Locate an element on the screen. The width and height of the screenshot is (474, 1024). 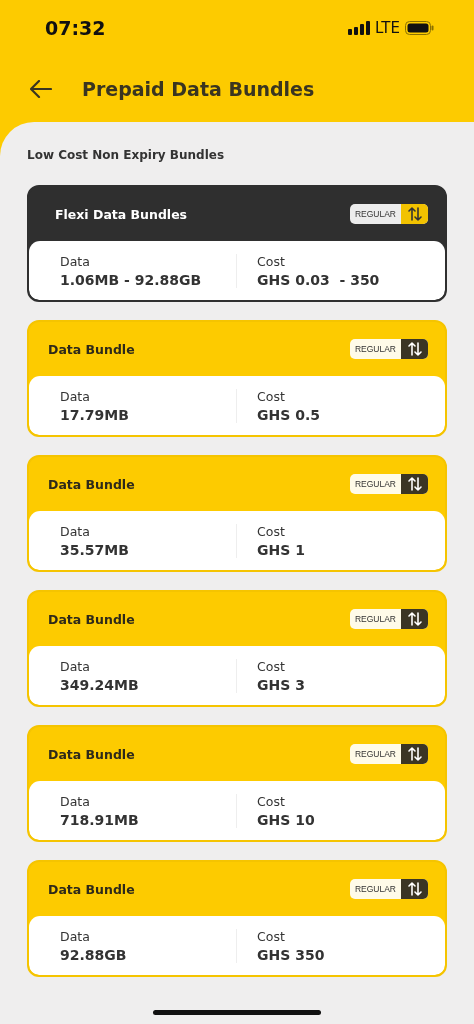
cost-value: GHS 0.5 is located at coordinates (289, 414).